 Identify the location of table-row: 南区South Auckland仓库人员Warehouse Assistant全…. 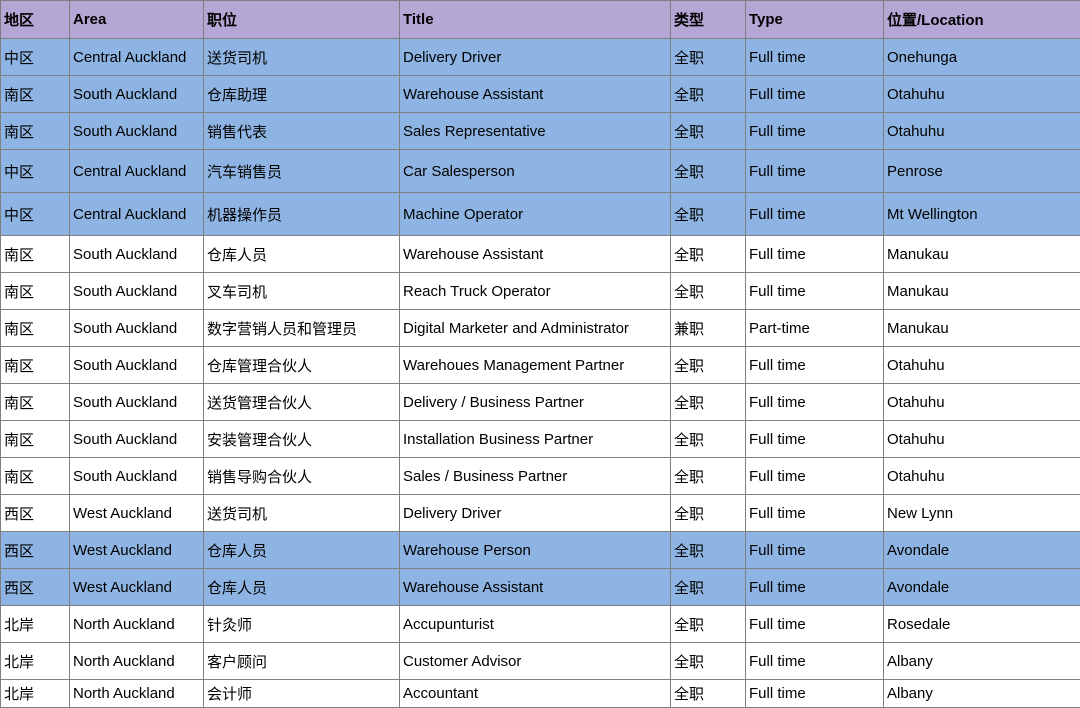
(540, 254).